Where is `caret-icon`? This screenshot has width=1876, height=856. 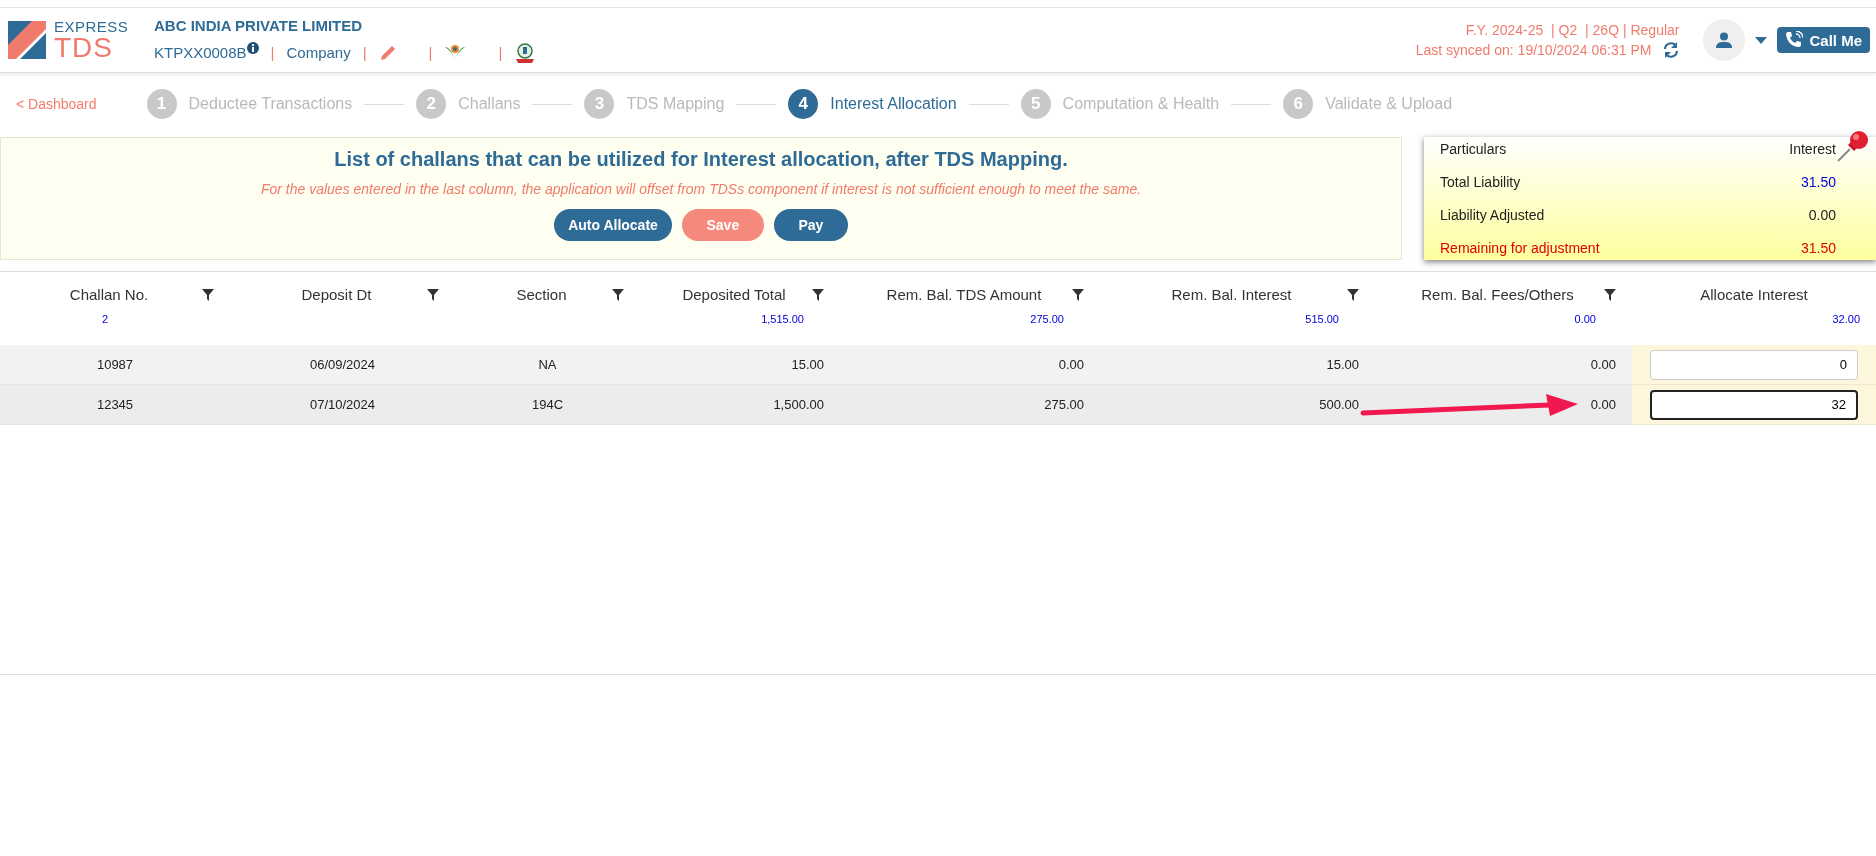 caret-icon is located at coordinates (1761, 40).